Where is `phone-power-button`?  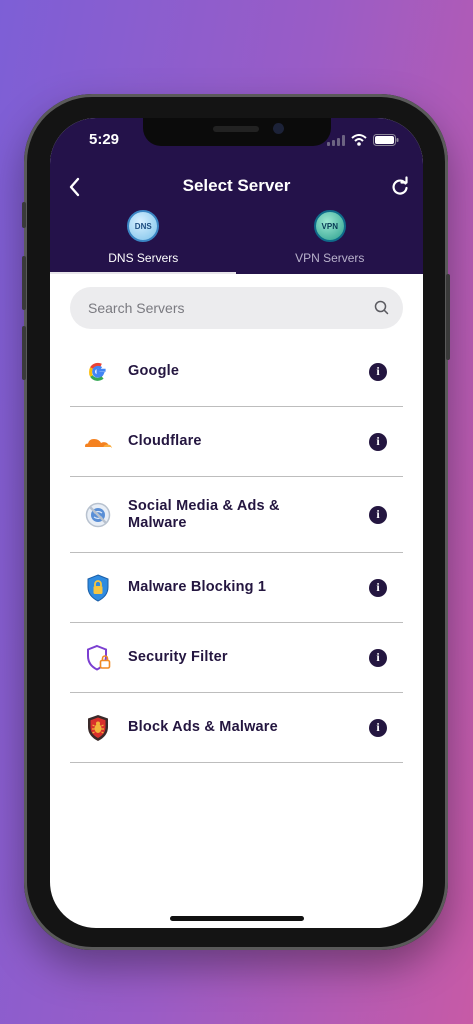 phone-power-button is located at coordinates (448, 317).